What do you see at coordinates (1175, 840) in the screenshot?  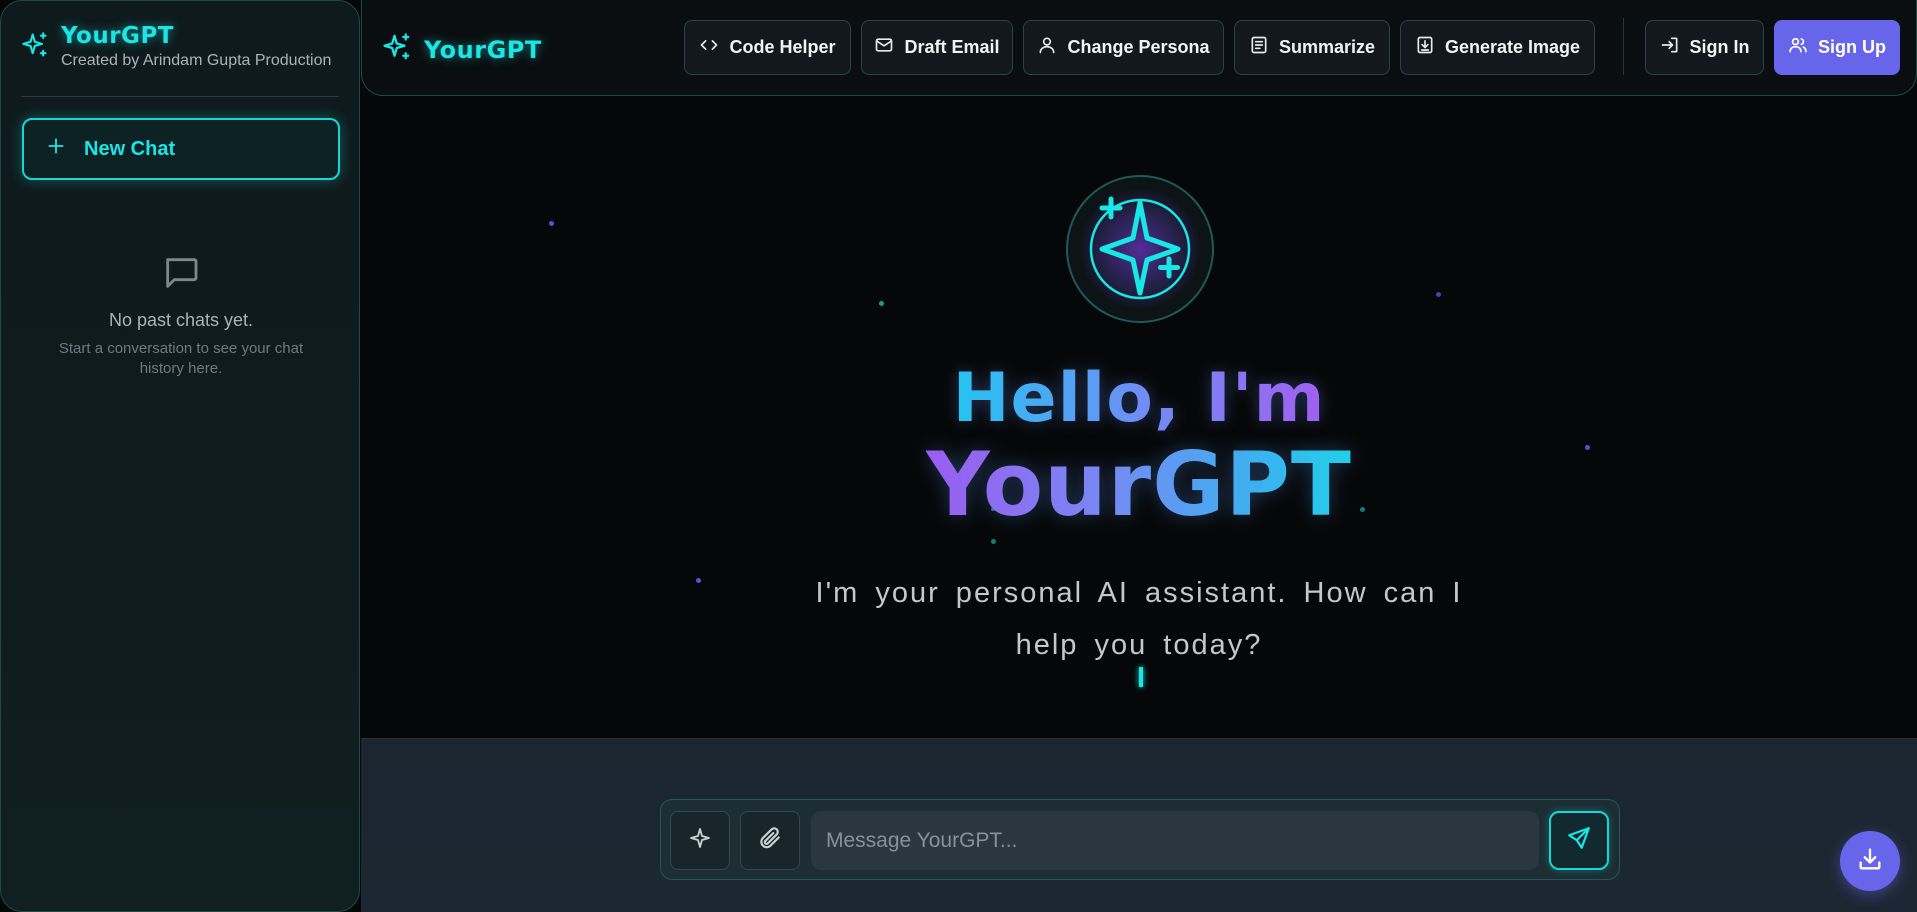 I see `message-input` at bounding box center [1175, 840].